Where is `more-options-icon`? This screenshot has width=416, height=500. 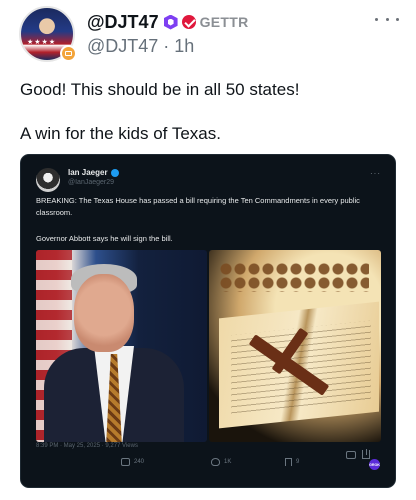 more-options-icon is located at coordinates (387, 19).